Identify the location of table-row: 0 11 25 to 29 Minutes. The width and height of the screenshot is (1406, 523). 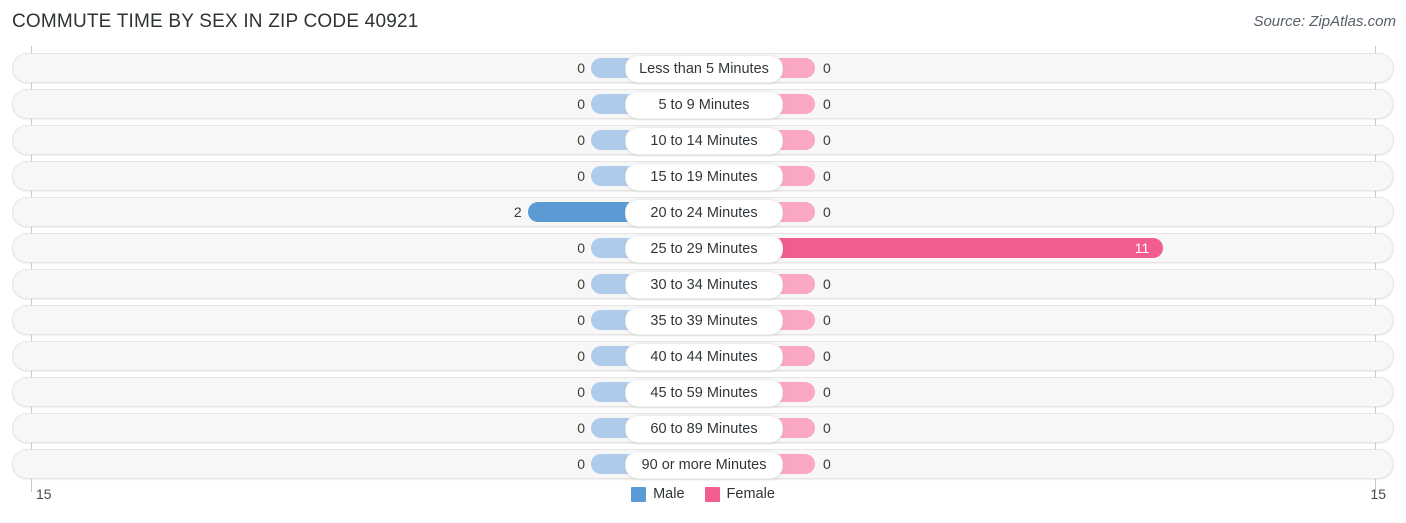
(703, 248).